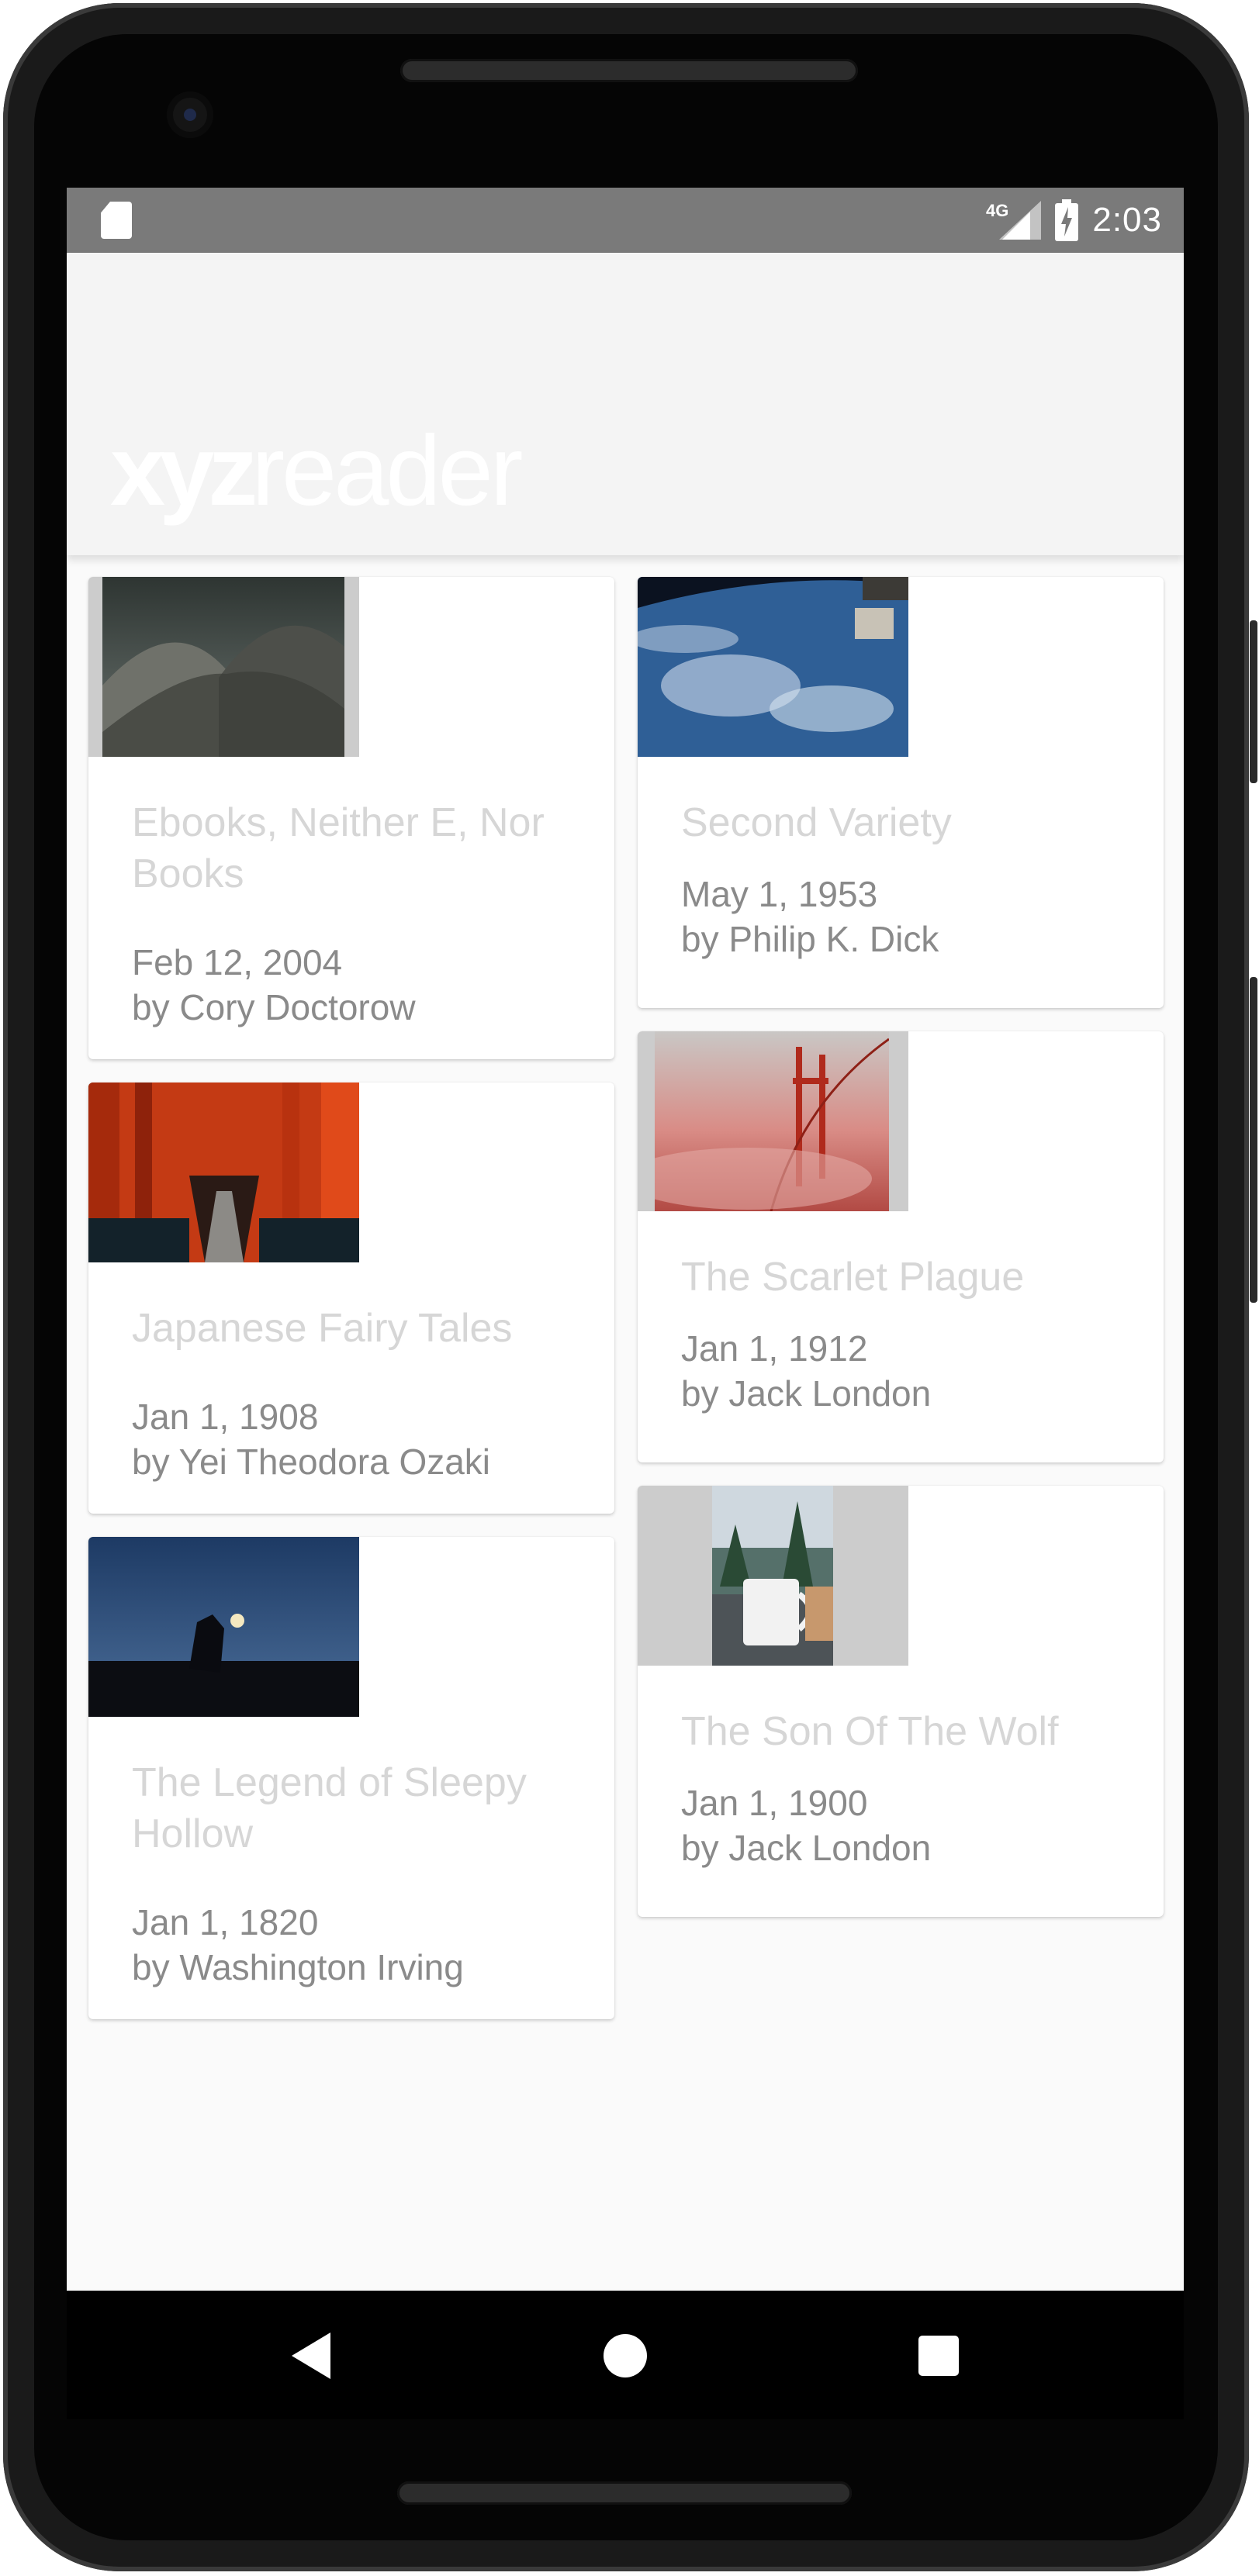 Image resolution: width=1259 pixels, height=2576 pixels. Describe the element at coordinates (329, 1808) in the screenshot. I see `article-title: The Legend of Sleepy Hollow` at that location.